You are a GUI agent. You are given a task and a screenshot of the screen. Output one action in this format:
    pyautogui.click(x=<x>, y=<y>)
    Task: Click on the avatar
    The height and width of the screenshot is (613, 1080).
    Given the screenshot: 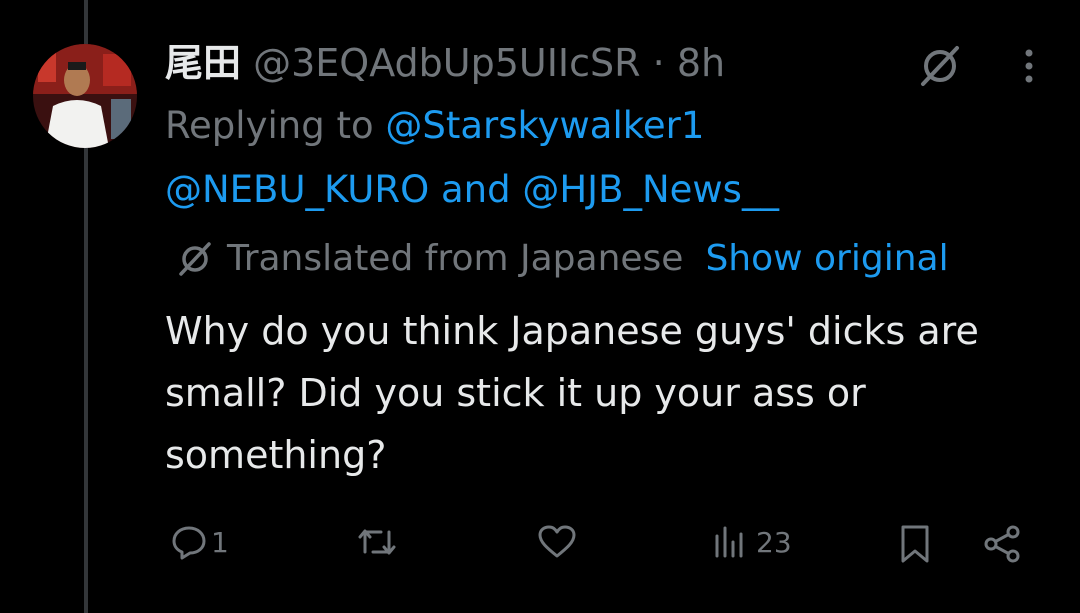 What is the action you would take?
    pyautogui.click(x=85, y=96)
    